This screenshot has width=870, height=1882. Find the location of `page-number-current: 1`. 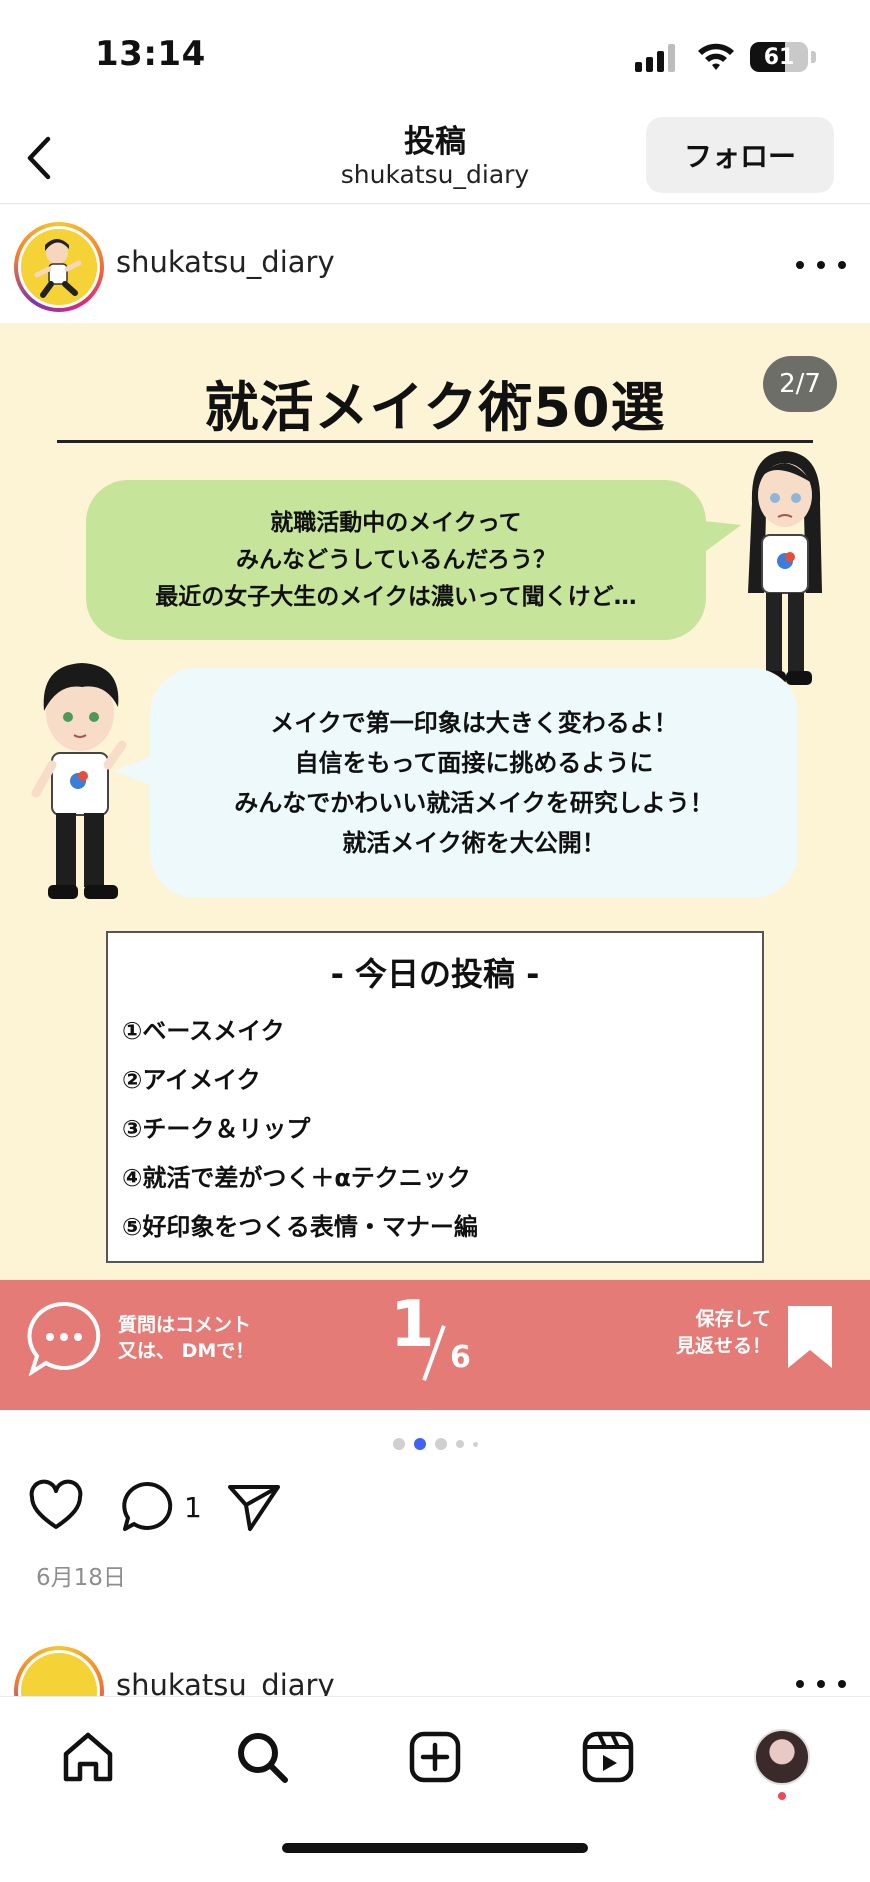

page-number-current: 1 is located at coordinates (412, 1325).